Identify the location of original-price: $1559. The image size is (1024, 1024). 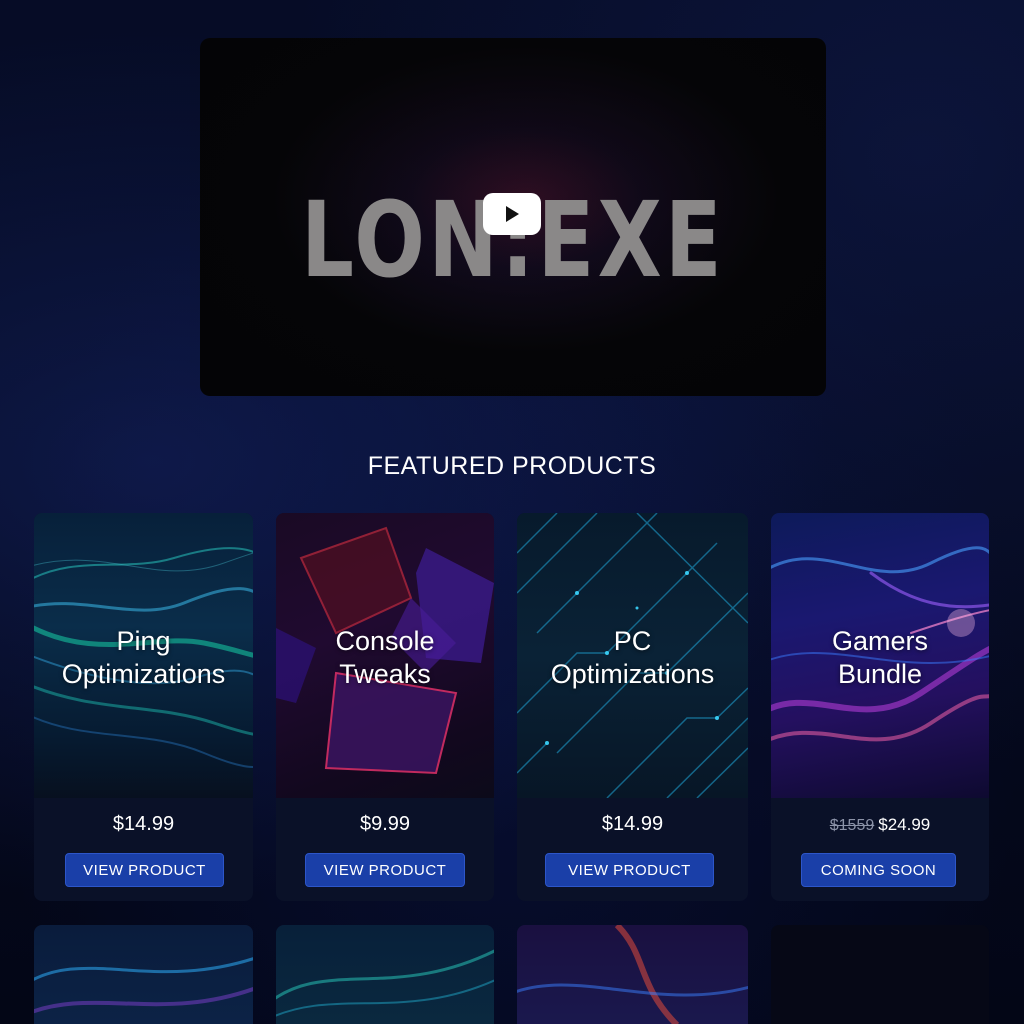
(852, 825).